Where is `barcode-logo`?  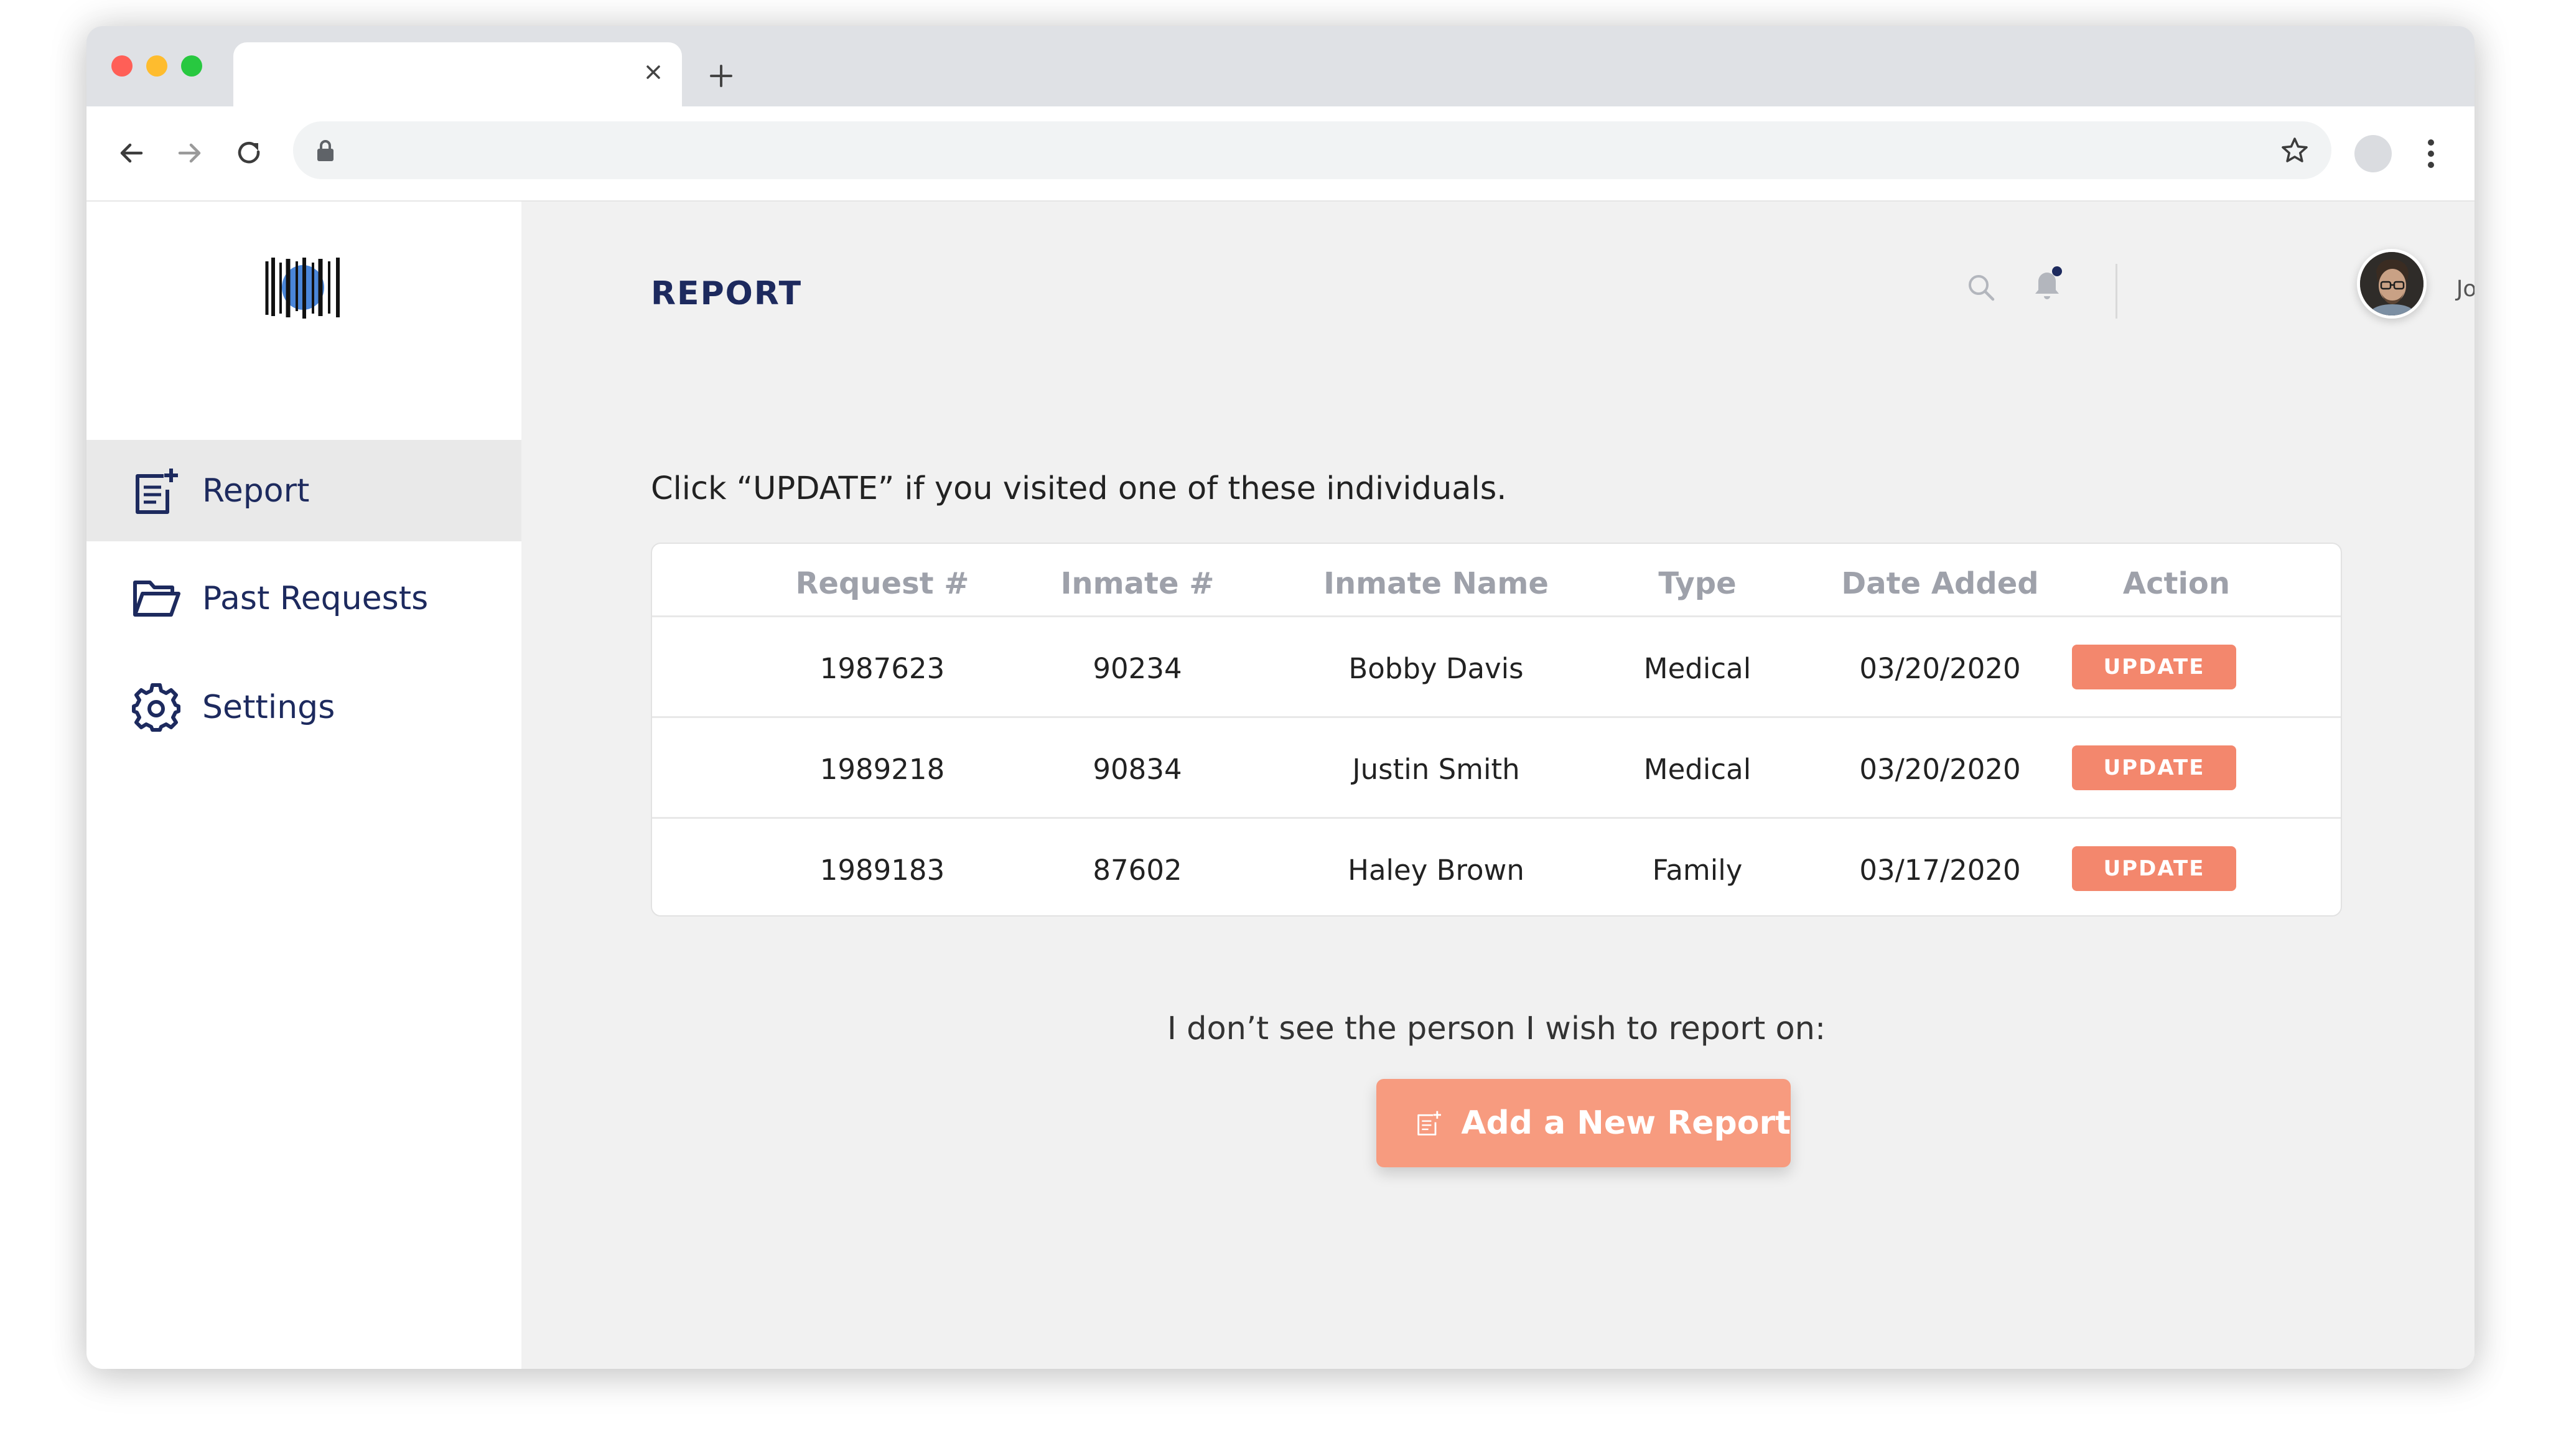 barcode-logo is located at coordinates (302, 288).